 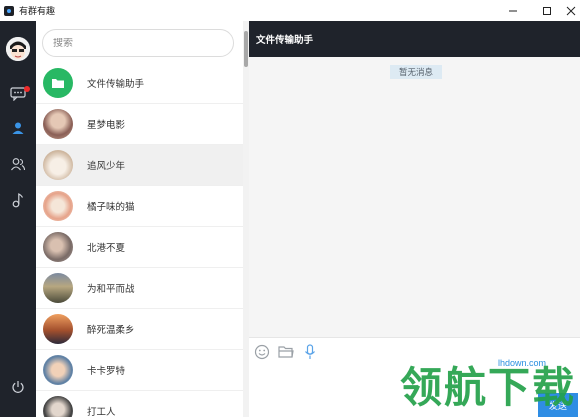 What do you see at coordinates (139, 288) in the screenshot?
I see `contact-item: 为和平而战` at bounding box center [139, 288].